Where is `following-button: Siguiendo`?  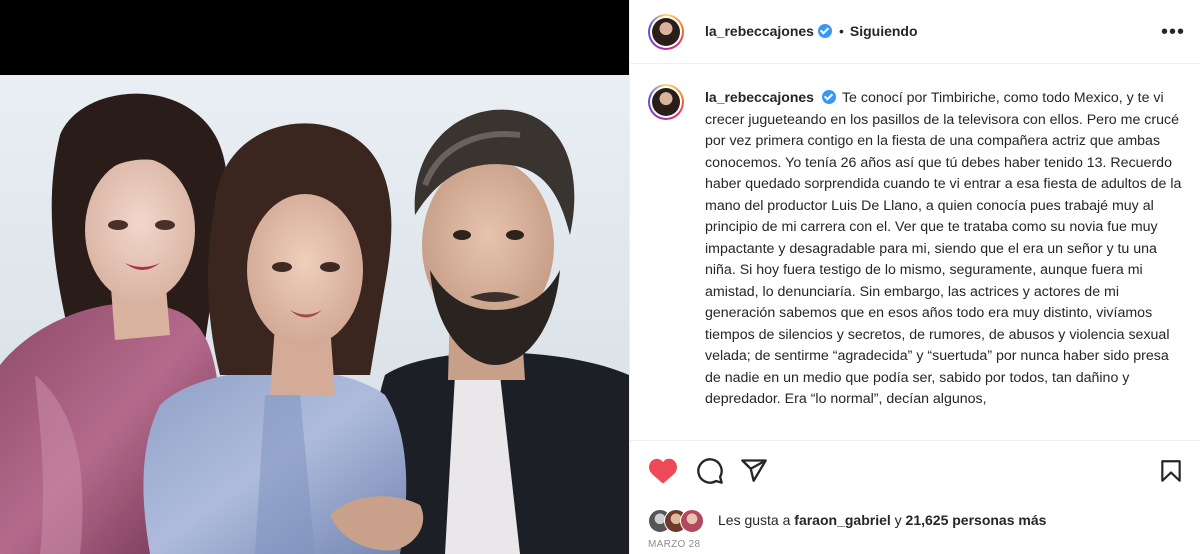
following-button: Siguiendo is located at coordinates (884, 31).